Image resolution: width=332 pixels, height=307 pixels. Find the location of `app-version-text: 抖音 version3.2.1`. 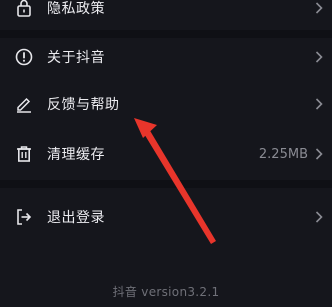

app-version-text: 抖音 version3.2.1 is located at coordinates (166, 292).